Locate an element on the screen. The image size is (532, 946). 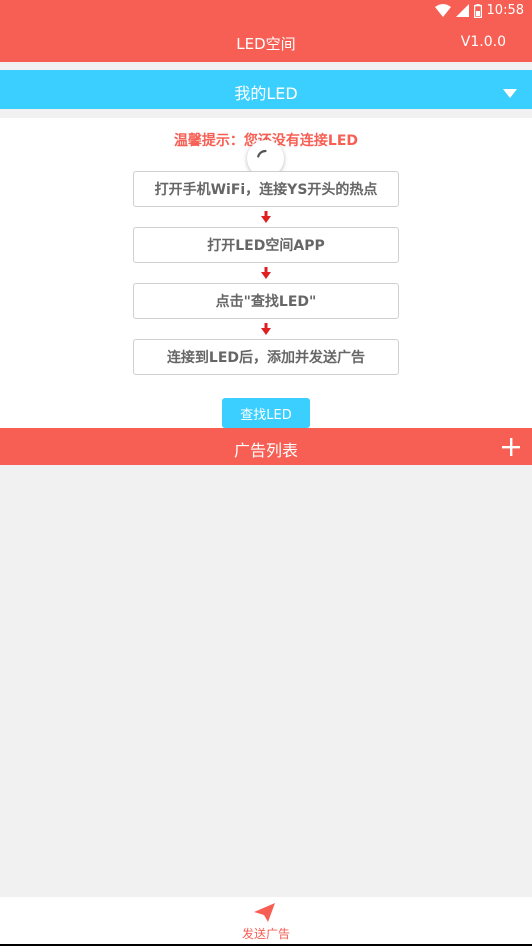
status-bar: 10:58 is located at coordinates (266, 12).